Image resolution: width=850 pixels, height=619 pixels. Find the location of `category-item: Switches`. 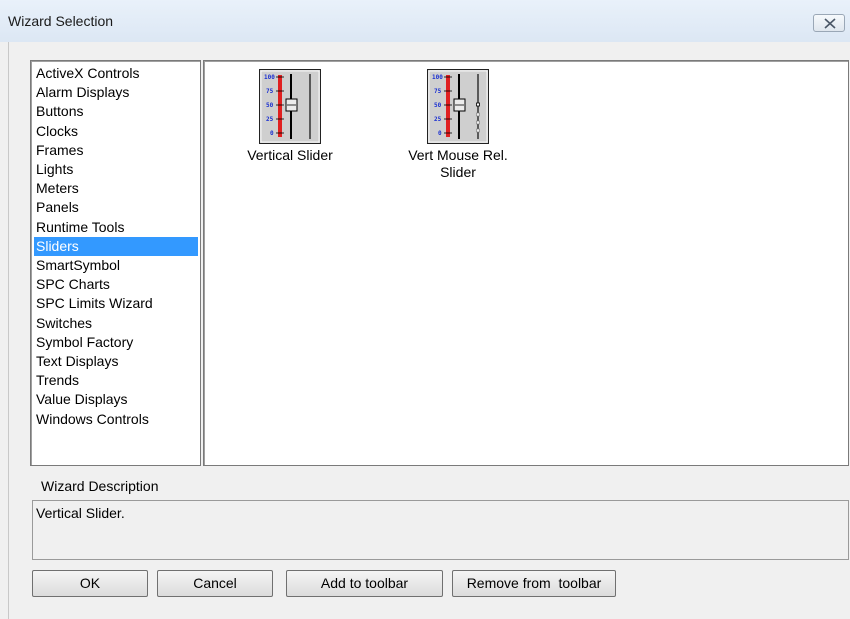

category-item: Switches is located at coordinates (116, 323).